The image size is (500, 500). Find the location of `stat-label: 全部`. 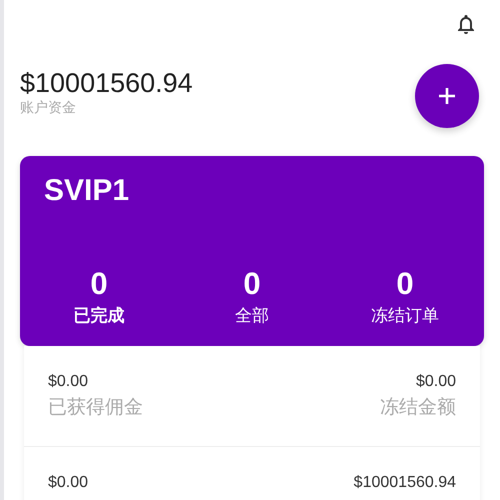

stat-label: 全部 is located at coordinates (252, 316).